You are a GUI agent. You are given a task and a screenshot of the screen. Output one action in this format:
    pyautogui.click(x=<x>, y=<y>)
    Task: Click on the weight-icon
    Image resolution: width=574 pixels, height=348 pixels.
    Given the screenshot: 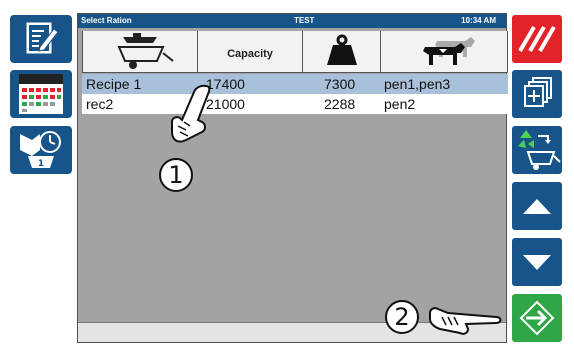 What is the action you would take?
    pyautogui.click(x=342, y=49)
    